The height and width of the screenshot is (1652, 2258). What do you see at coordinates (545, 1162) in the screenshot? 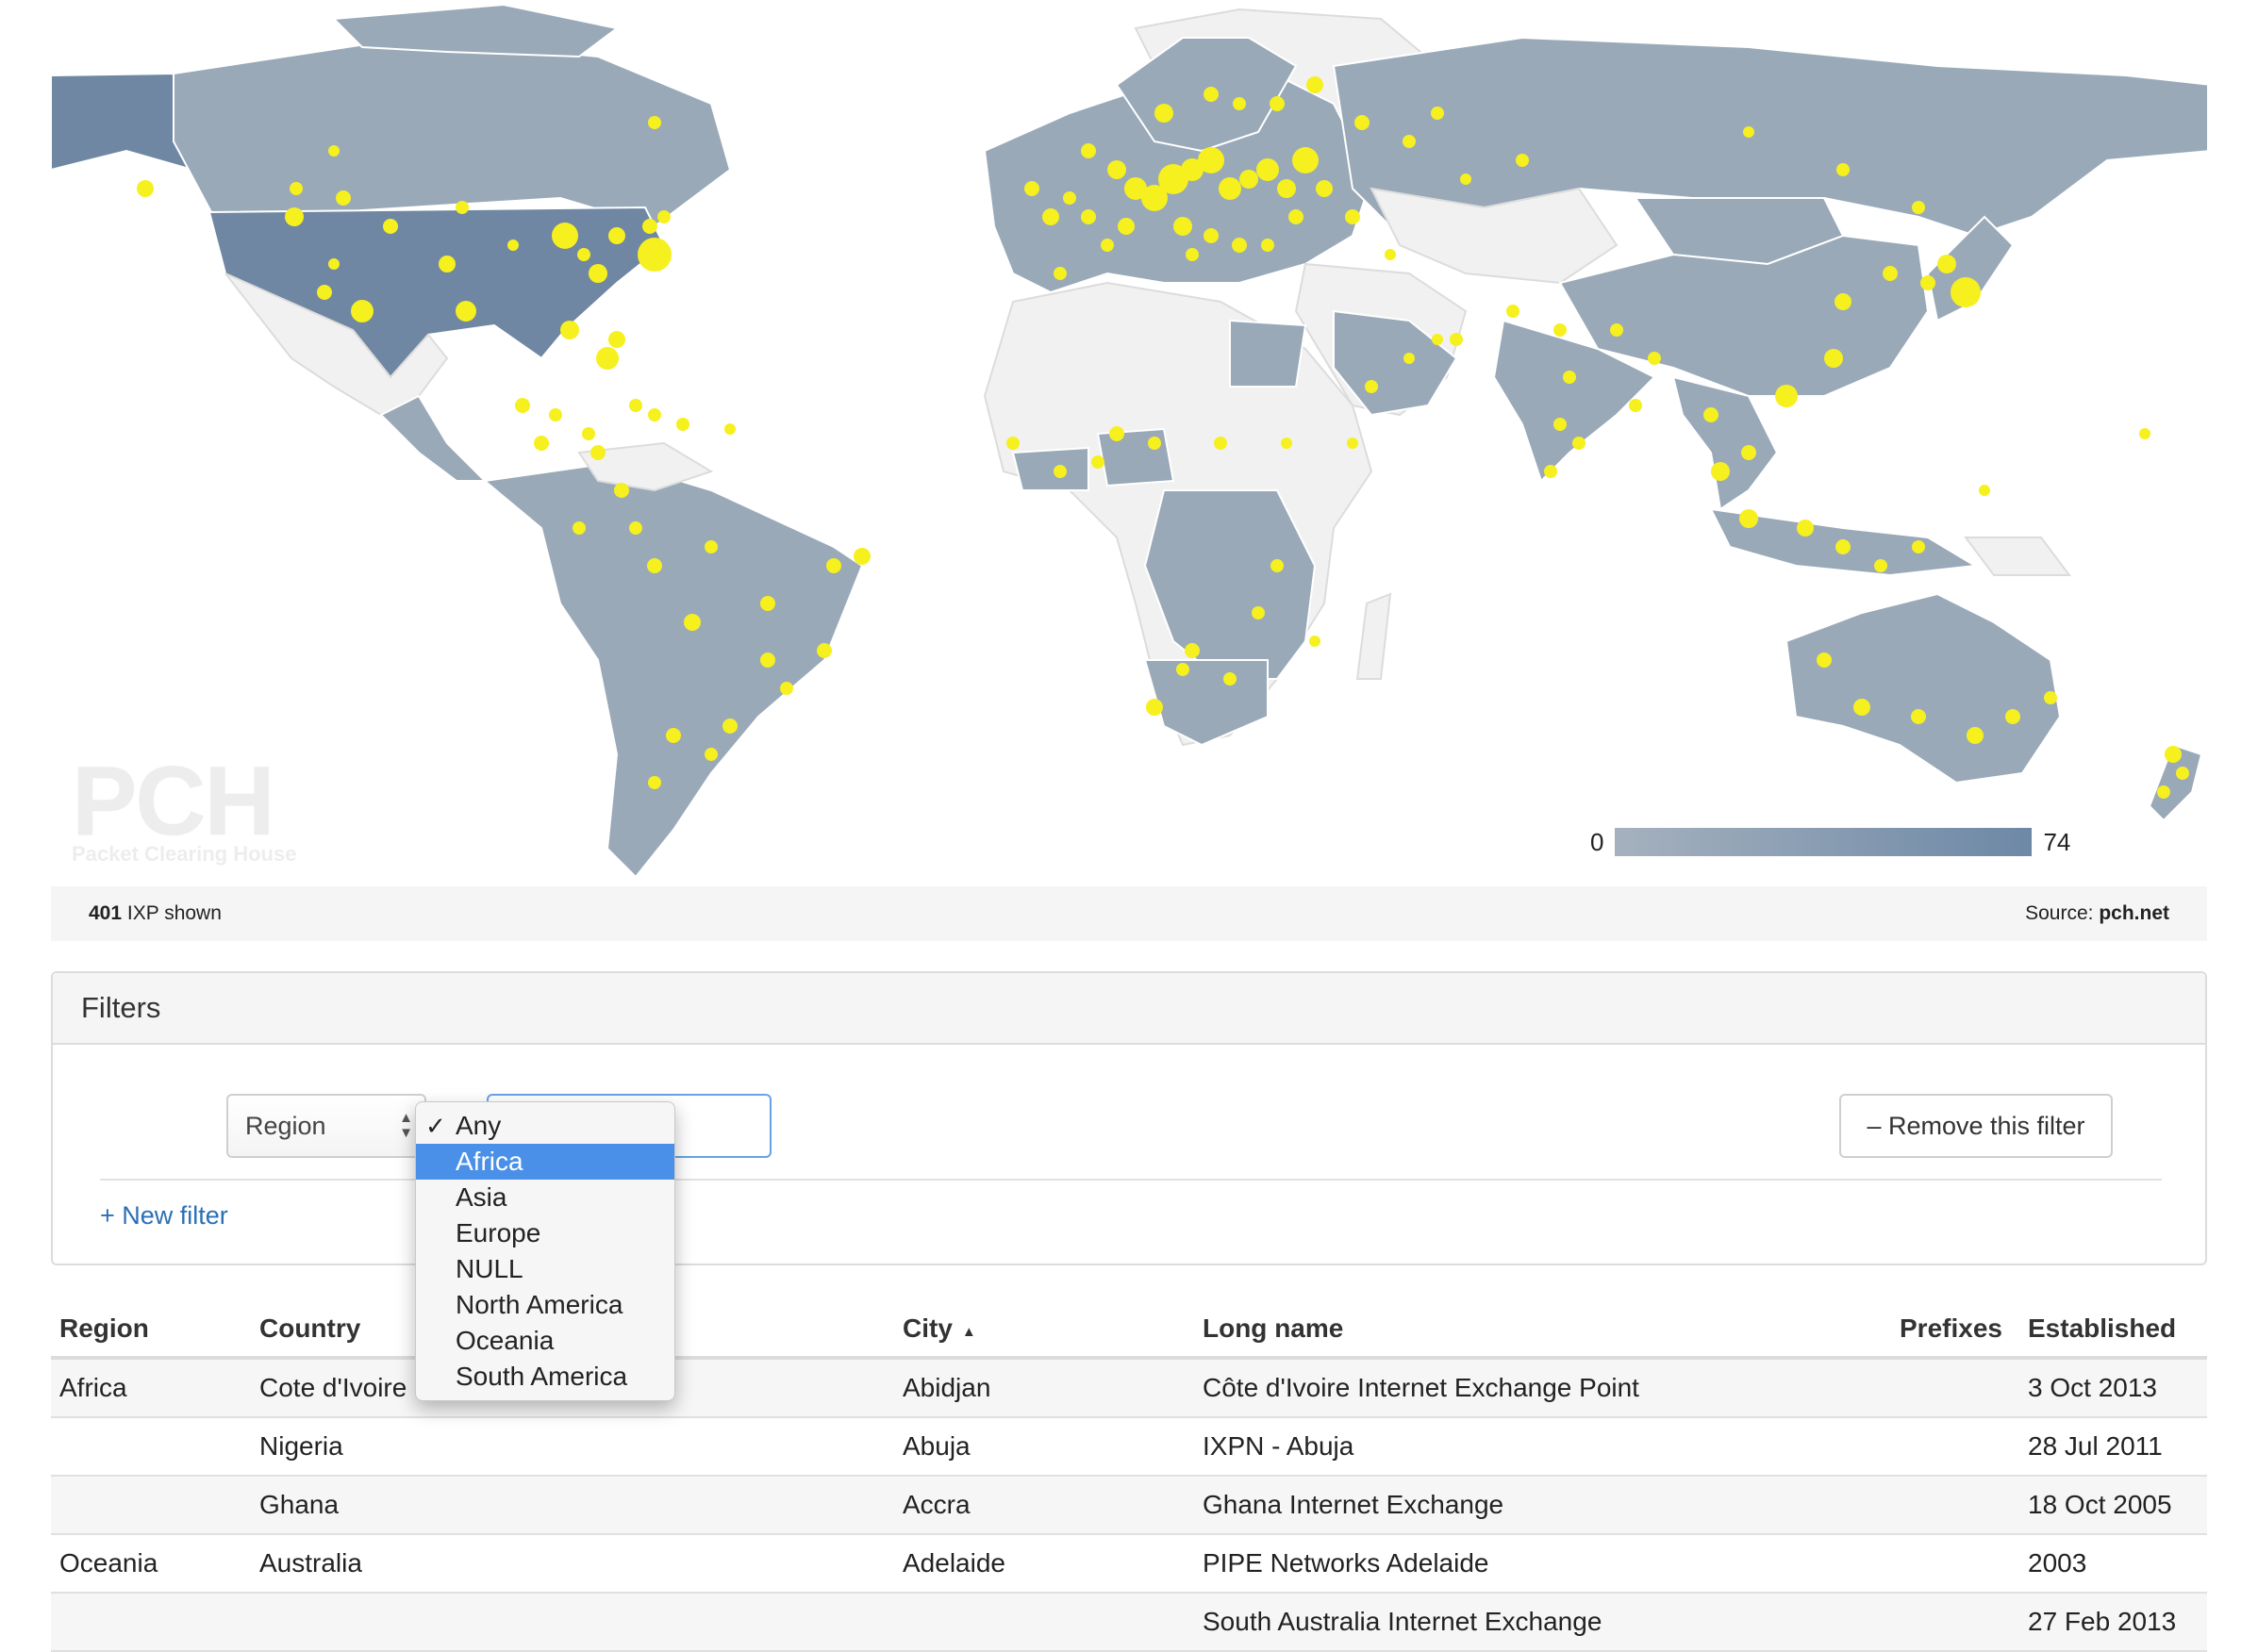
I see `dropdown-option: Africa` at bounding box center [545, 1162].